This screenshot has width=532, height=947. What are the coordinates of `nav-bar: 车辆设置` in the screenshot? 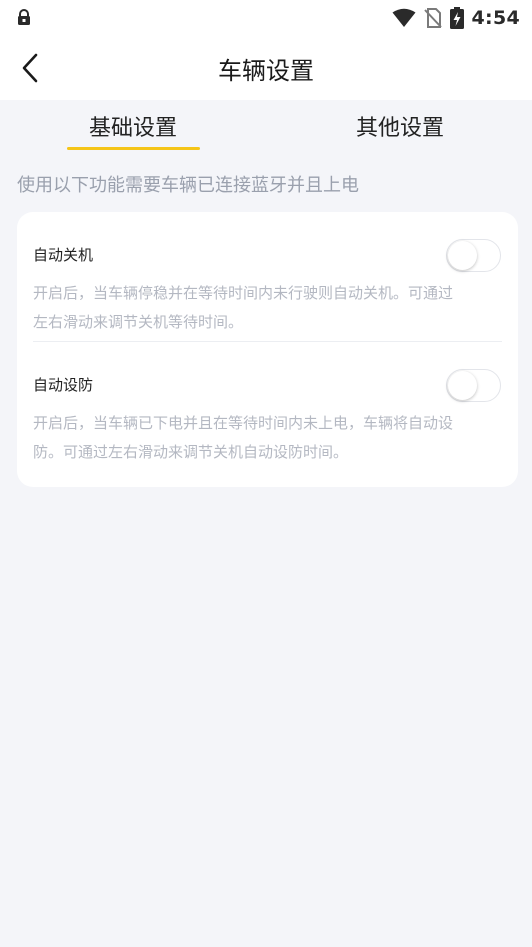 It's located at (266, 68).